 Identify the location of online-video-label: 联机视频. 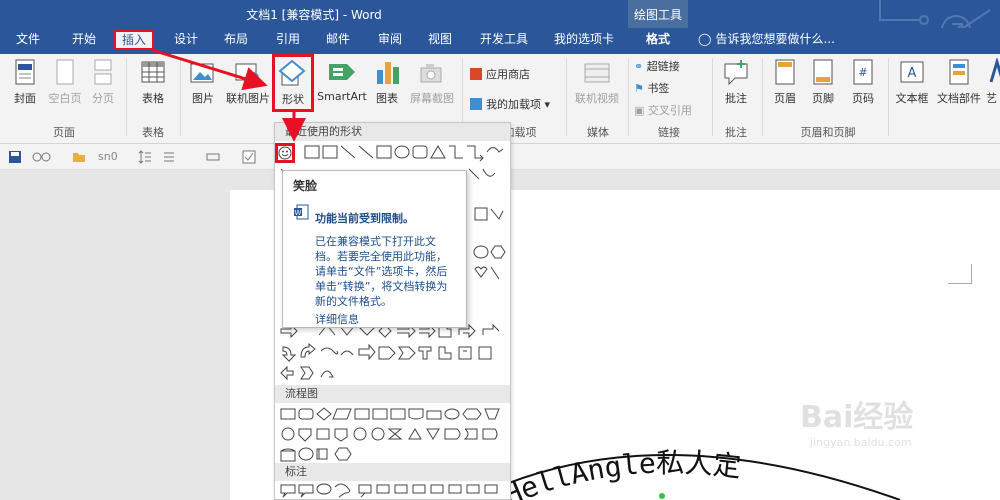
(597, 98).